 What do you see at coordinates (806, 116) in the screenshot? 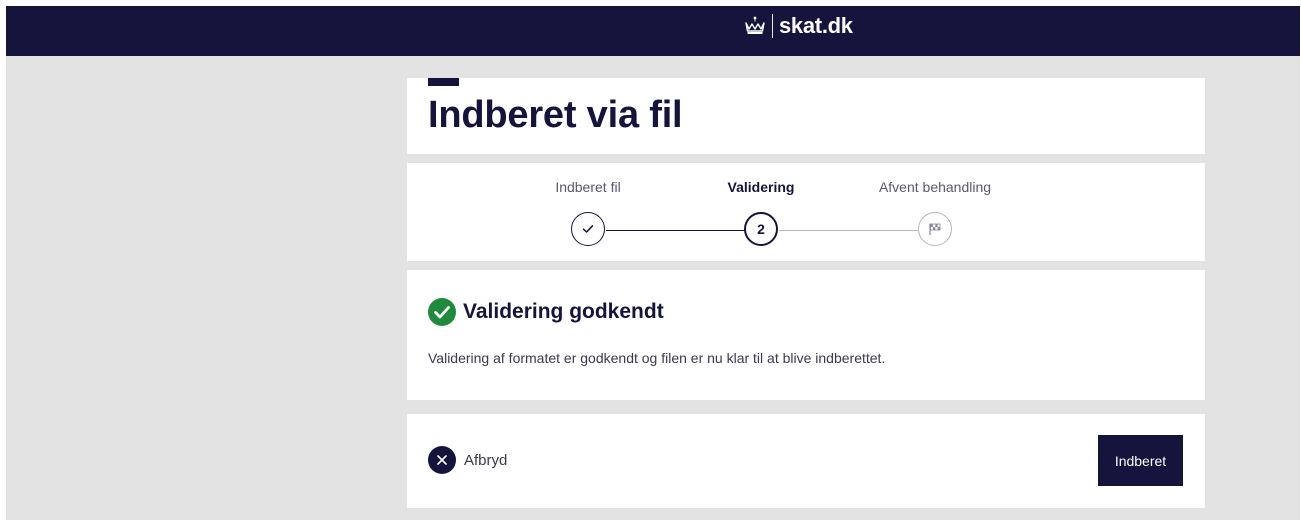
I see `title-card: Indberet via fil` at bounding box center [806, 116].